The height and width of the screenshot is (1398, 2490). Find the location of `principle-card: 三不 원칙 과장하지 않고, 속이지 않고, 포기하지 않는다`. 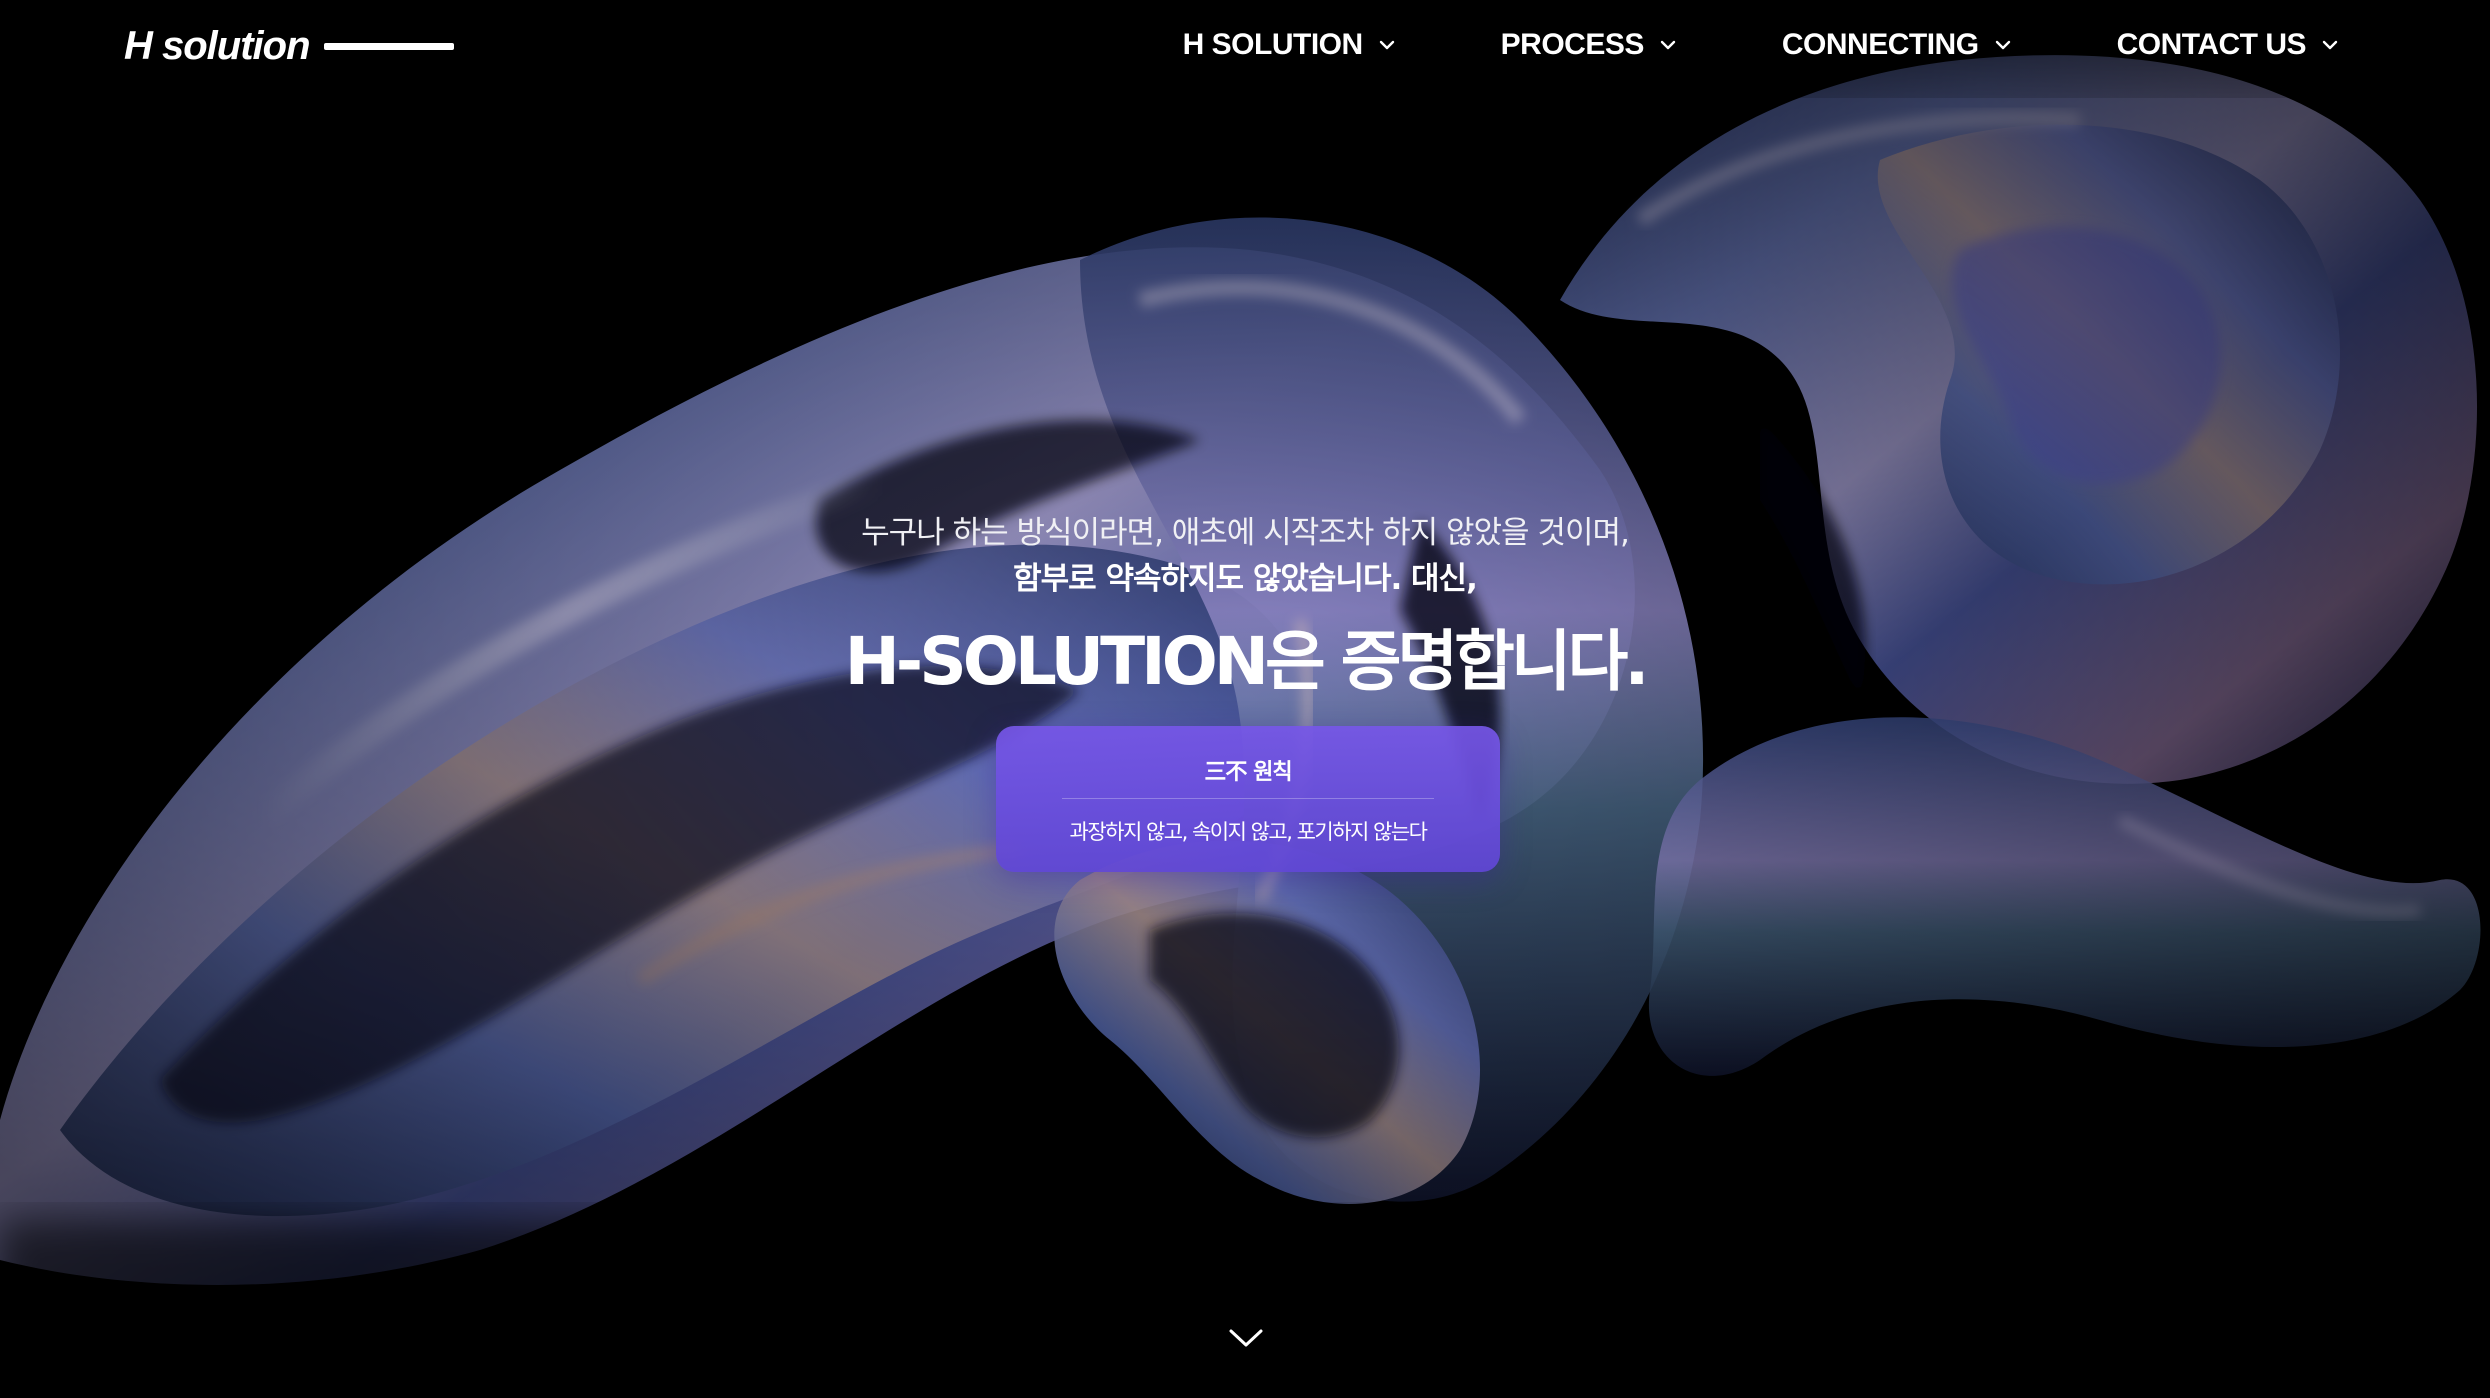

principle-card: 三不 원칙 과장하지 않고, 속이지 않고, 포기하지 않는다 is located at coordinates (1248, 799).